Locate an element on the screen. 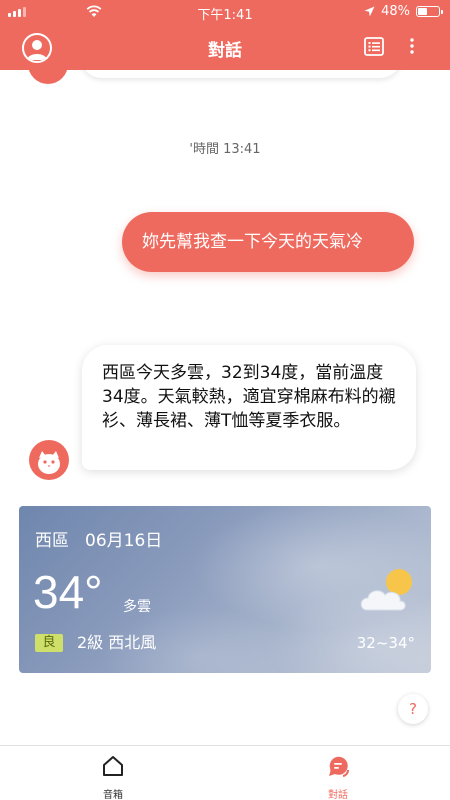 This screenshot has height=800, width=450. chat-timestamp: '時間 13:41 is located at coordinates (225, 149).